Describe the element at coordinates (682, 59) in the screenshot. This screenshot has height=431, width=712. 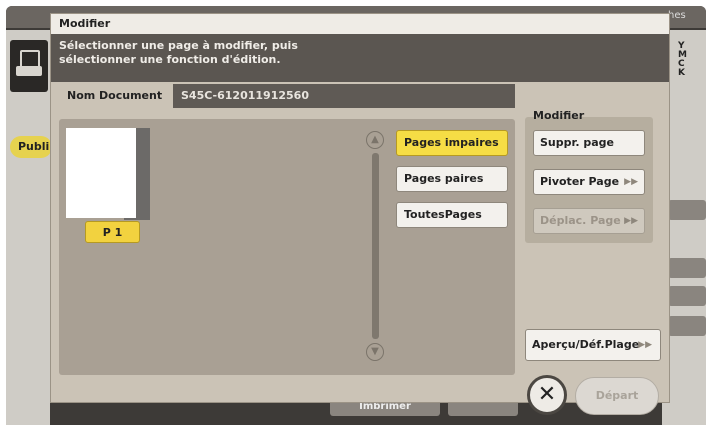
I see `toner-level-indicator: Y M C K` at that location.